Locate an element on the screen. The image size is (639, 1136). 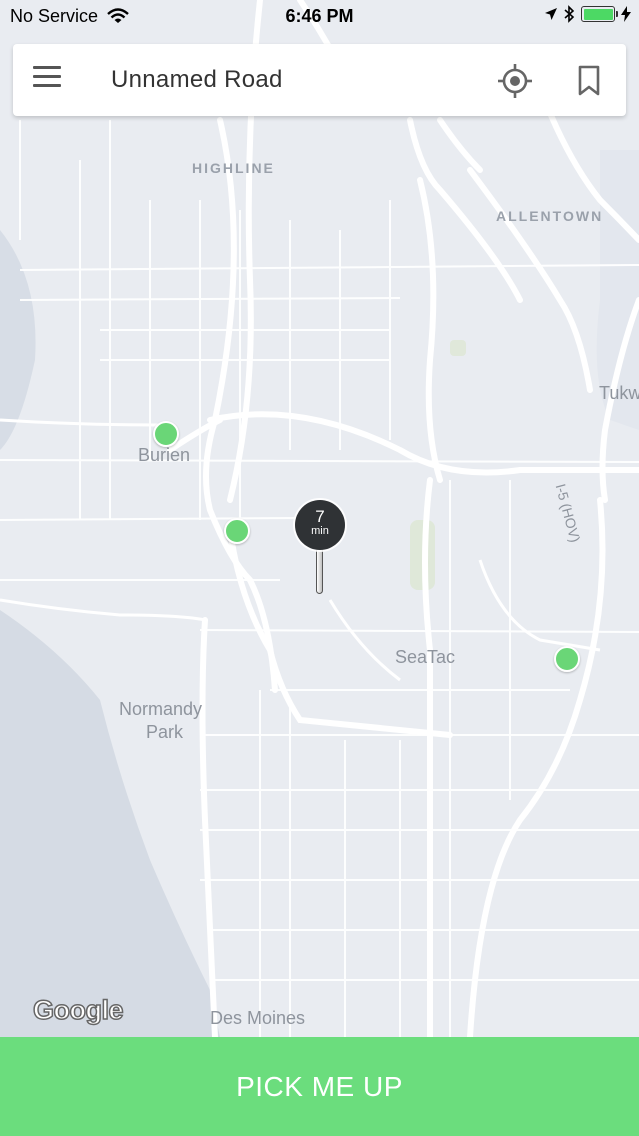
crosshair-locate-icon is located at coordinates (515, 81).